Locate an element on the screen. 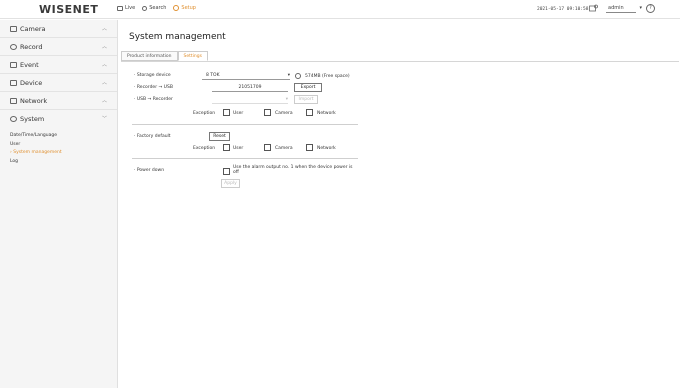 The height and width of the screenshot is (388, 680). factory-default-label: · Factory default is located at coordinates (152, 136).